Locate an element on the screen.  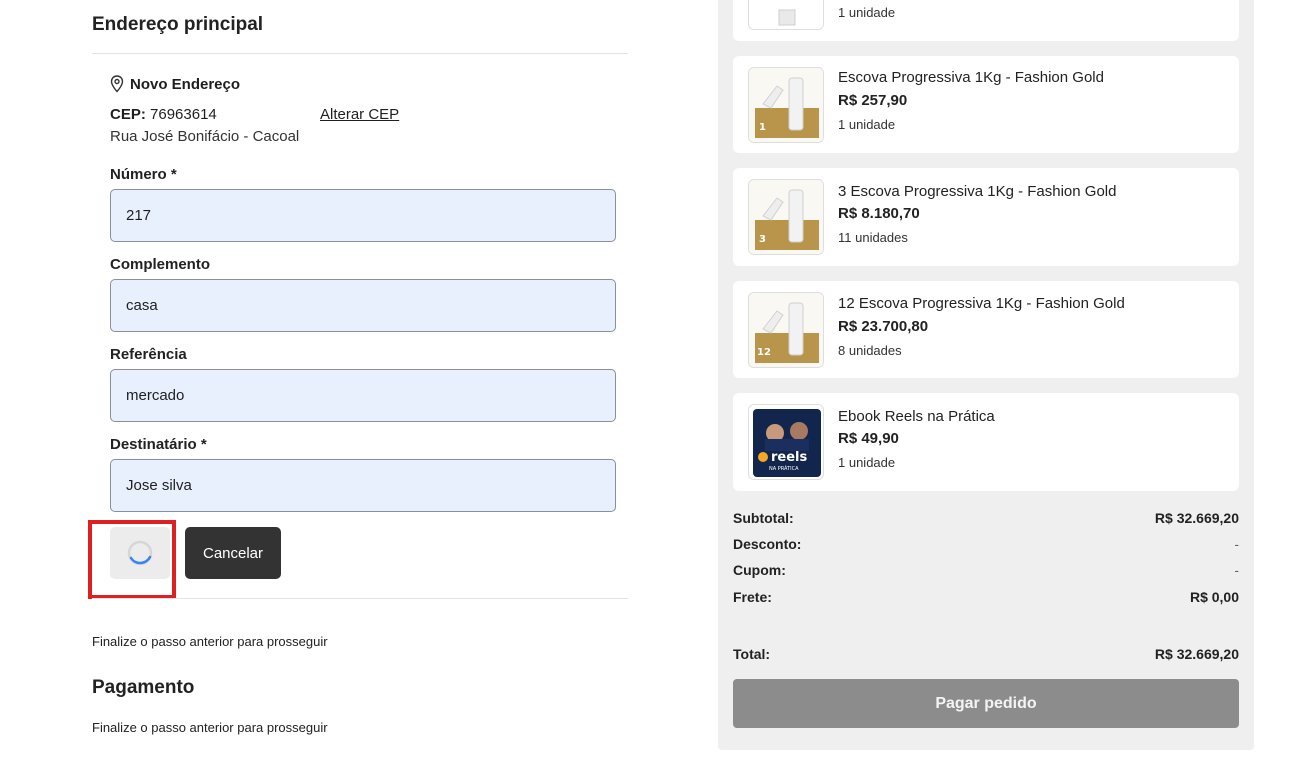
highlight-box is located at coordinates (132, 559).